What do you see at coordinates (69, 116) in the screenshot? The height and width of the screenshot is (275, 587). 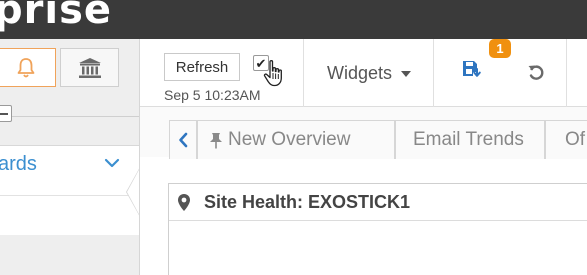 I see `sidebar-slider-track` at bounding box center [69, 116].